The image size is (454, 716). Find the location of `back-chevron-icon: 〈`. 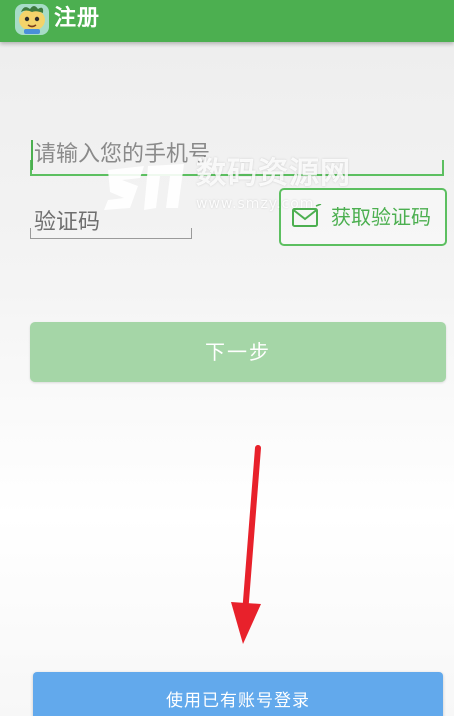

back-chevron-icon: 〈 is located at coordinates (14, 18).